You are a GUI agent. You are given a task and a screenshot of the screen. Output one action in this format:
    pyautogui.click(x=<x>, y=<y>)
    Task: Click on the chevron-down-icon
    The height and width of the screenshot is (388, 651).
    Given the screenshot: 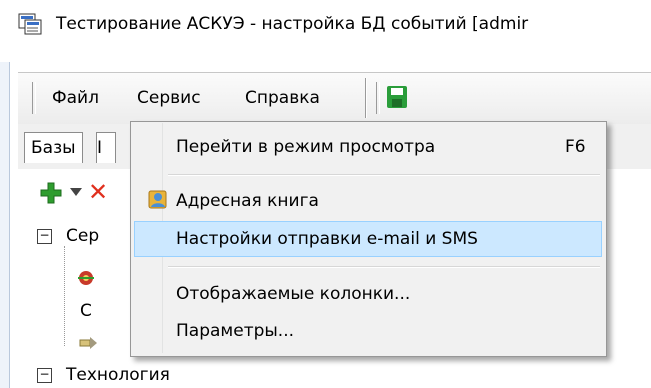 What is the action you would take?
    pyautogui.click(x=76, y=192)
    